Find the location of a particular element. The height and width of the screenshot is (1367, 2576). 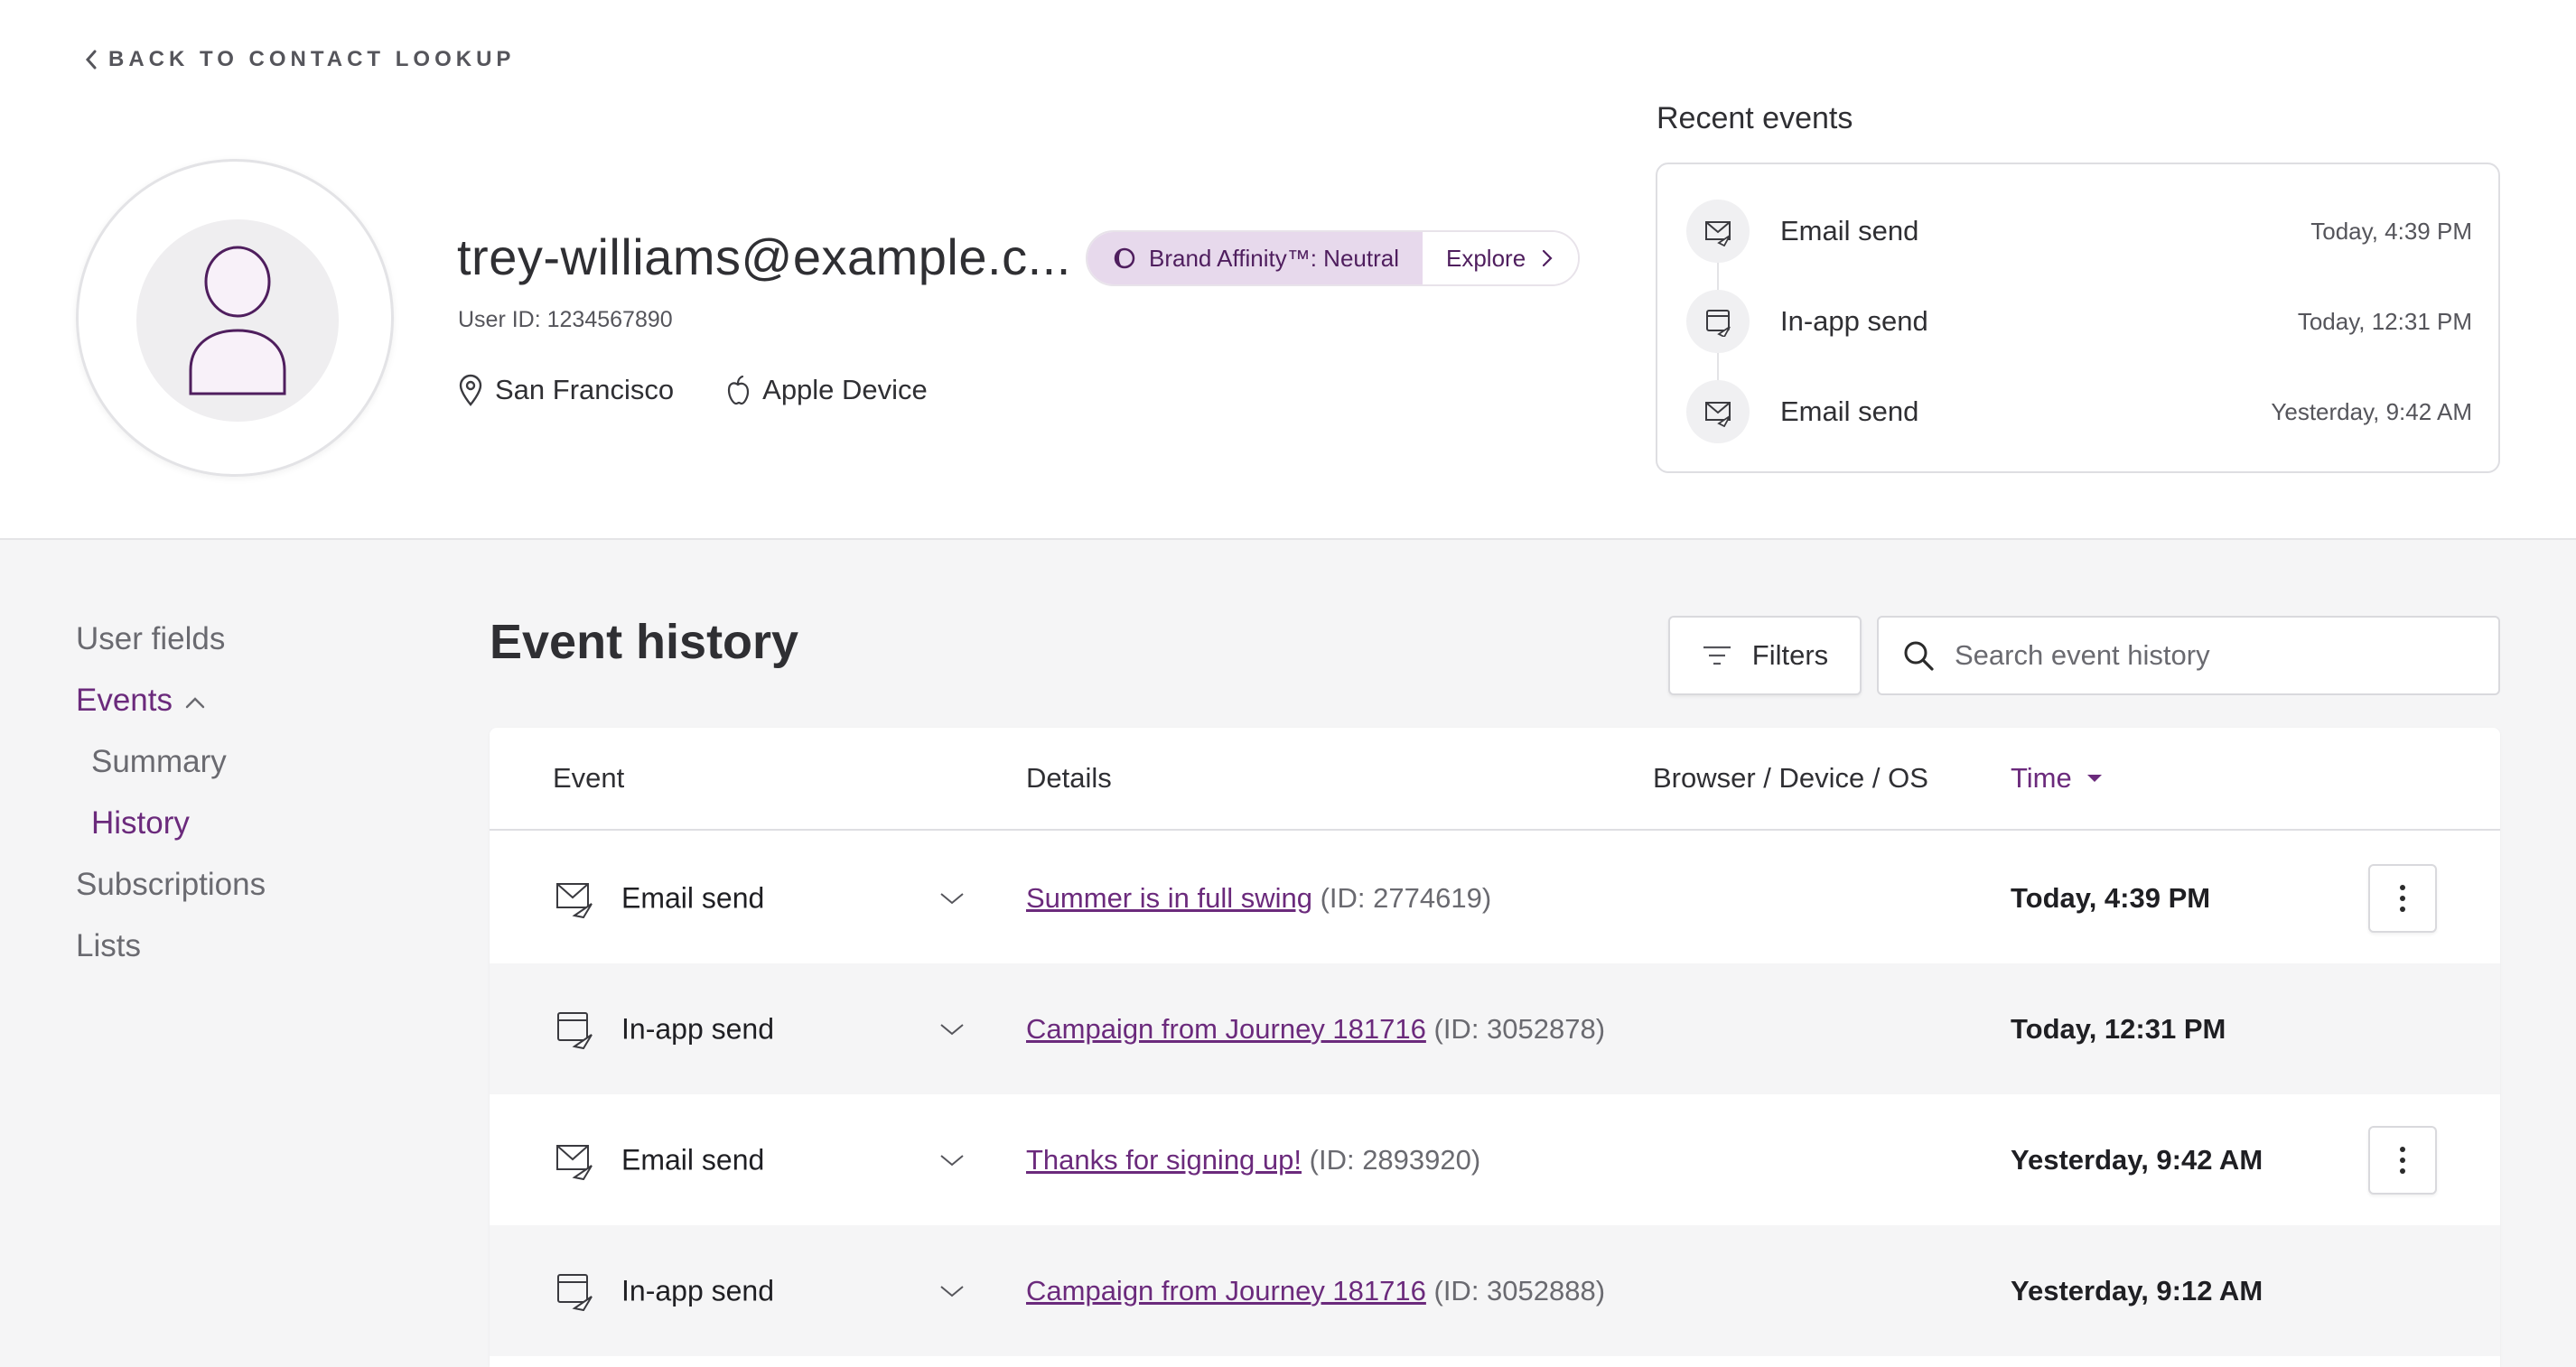

campaign-id: (ID: 2893920) is located at coordinates (1395, 1159).